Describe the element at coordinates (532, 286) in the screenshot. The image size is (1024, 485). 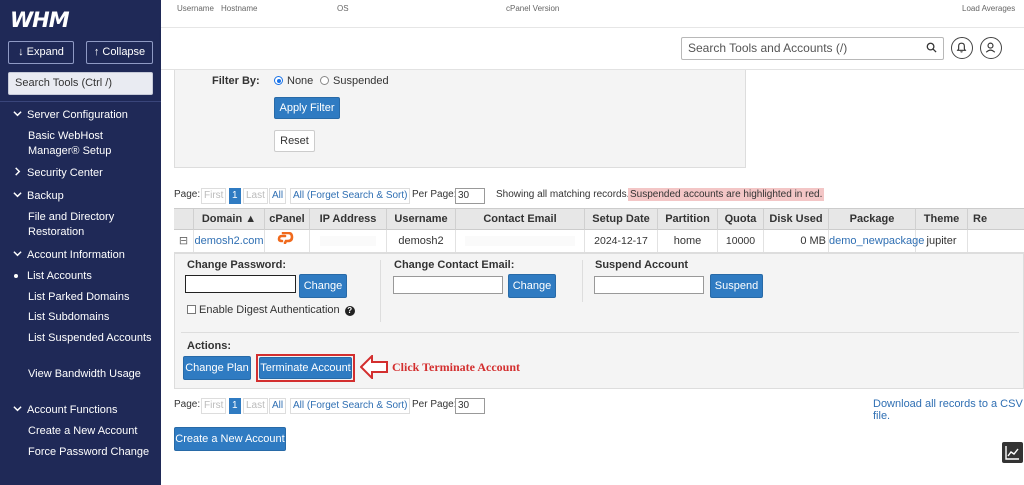
I see `change-contact-email-button: Change` at that location.